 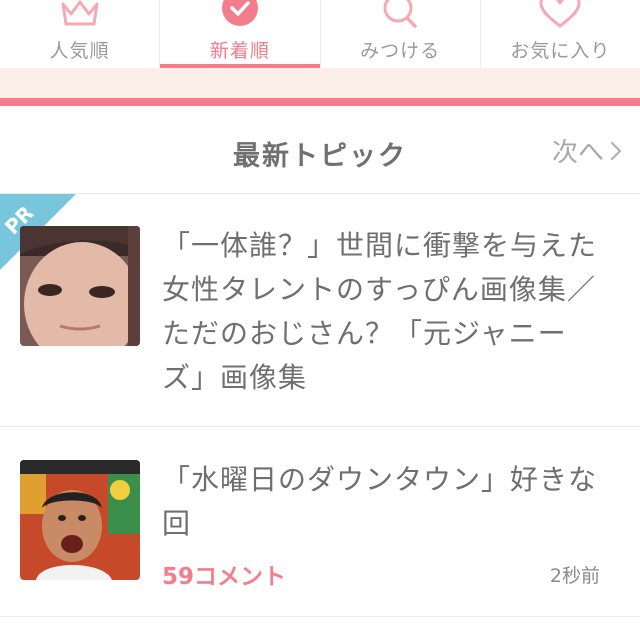 I want to click on comment-count: 59コメント, so click(x=224, y=577).